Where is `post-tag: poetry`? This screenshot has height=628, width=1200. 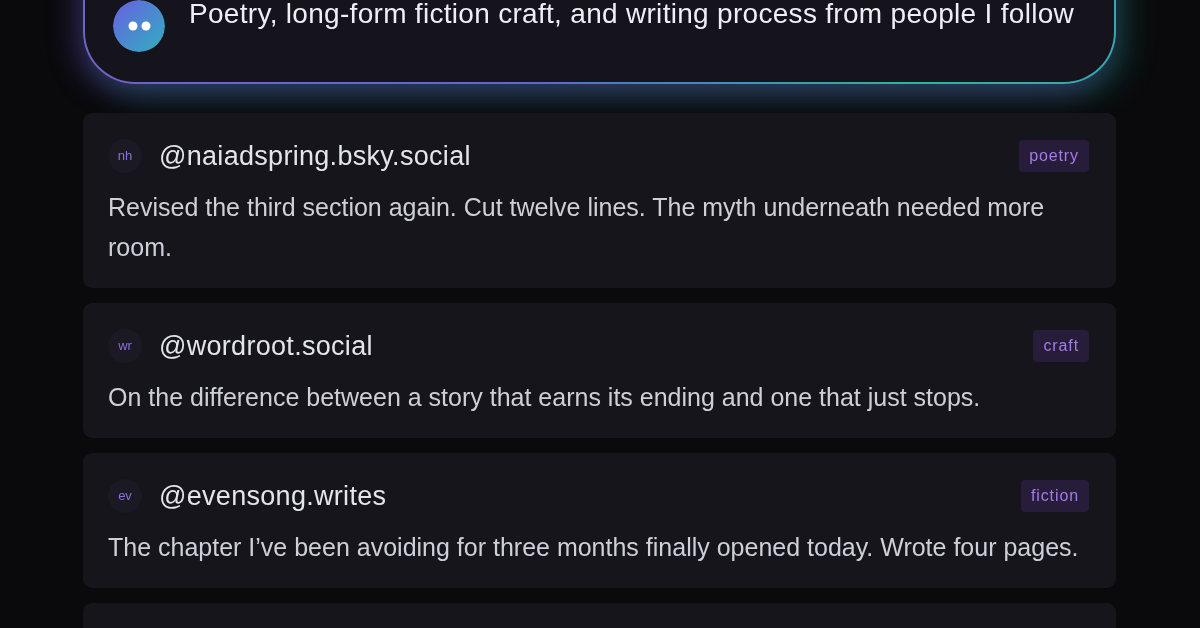 post-tag: poetry is located at coordinates (1054, 156).